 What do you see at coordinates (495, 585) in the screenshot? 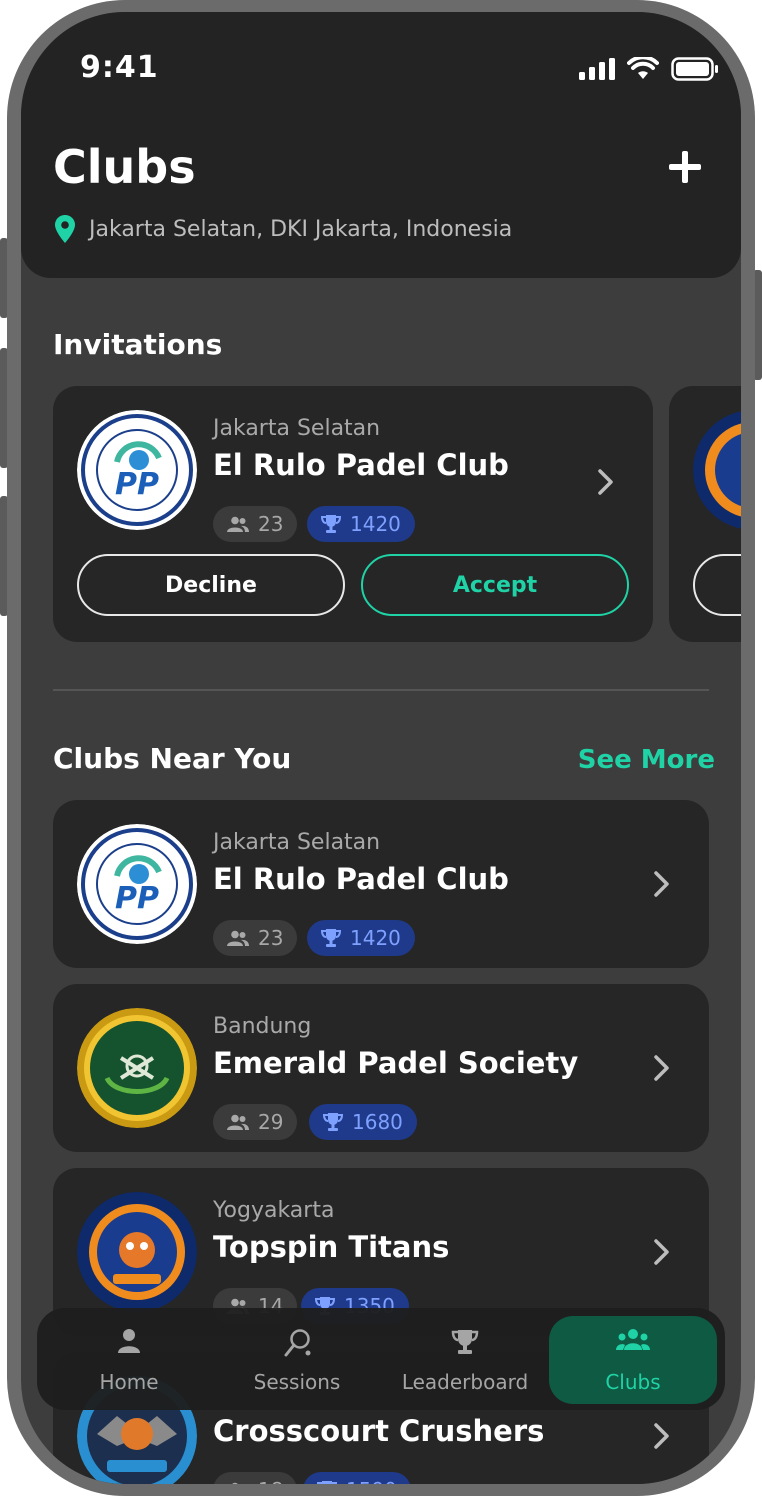
I see `accept-button: Accept` at bounding box center [495, 585].